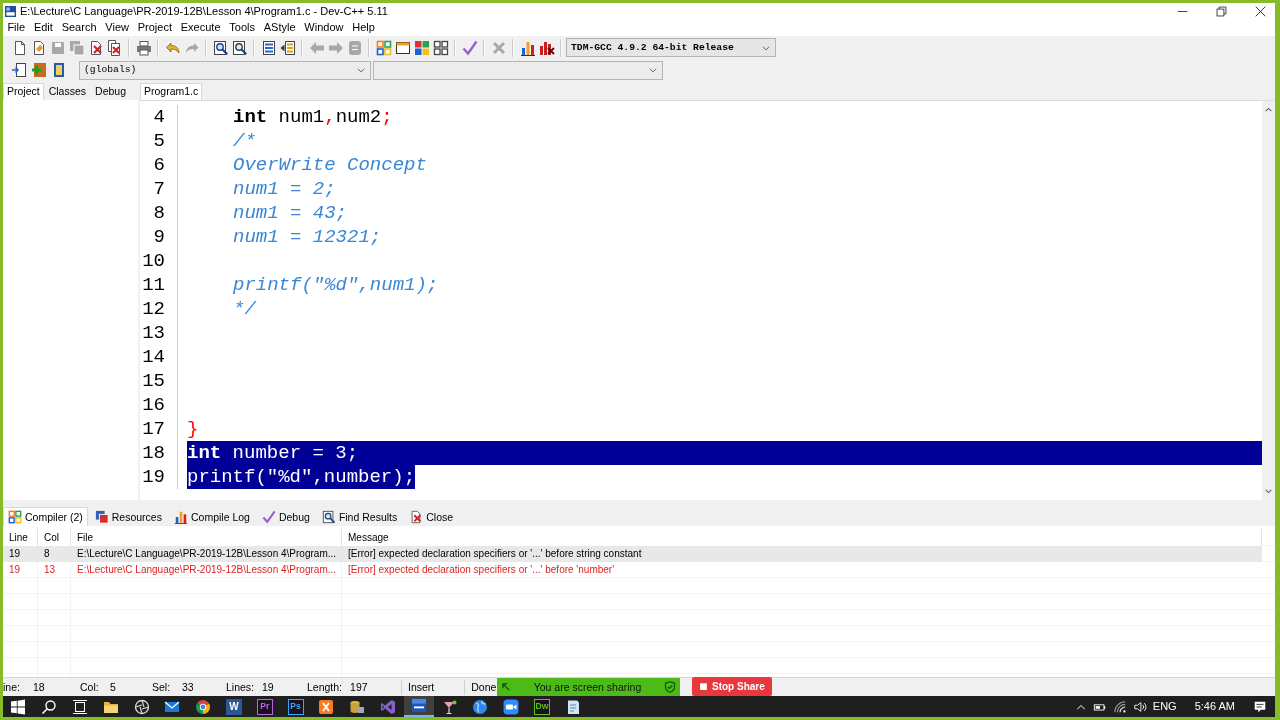 The height and width of the screenshot is (720, 1280). I want to click on panel-tab: Close, so click(431, 516).